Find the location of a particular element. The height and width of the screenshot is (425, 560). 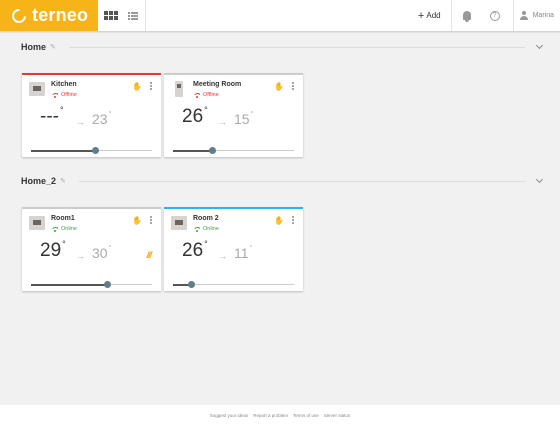

logo-text: terneo is located at coordinates (60, 15).